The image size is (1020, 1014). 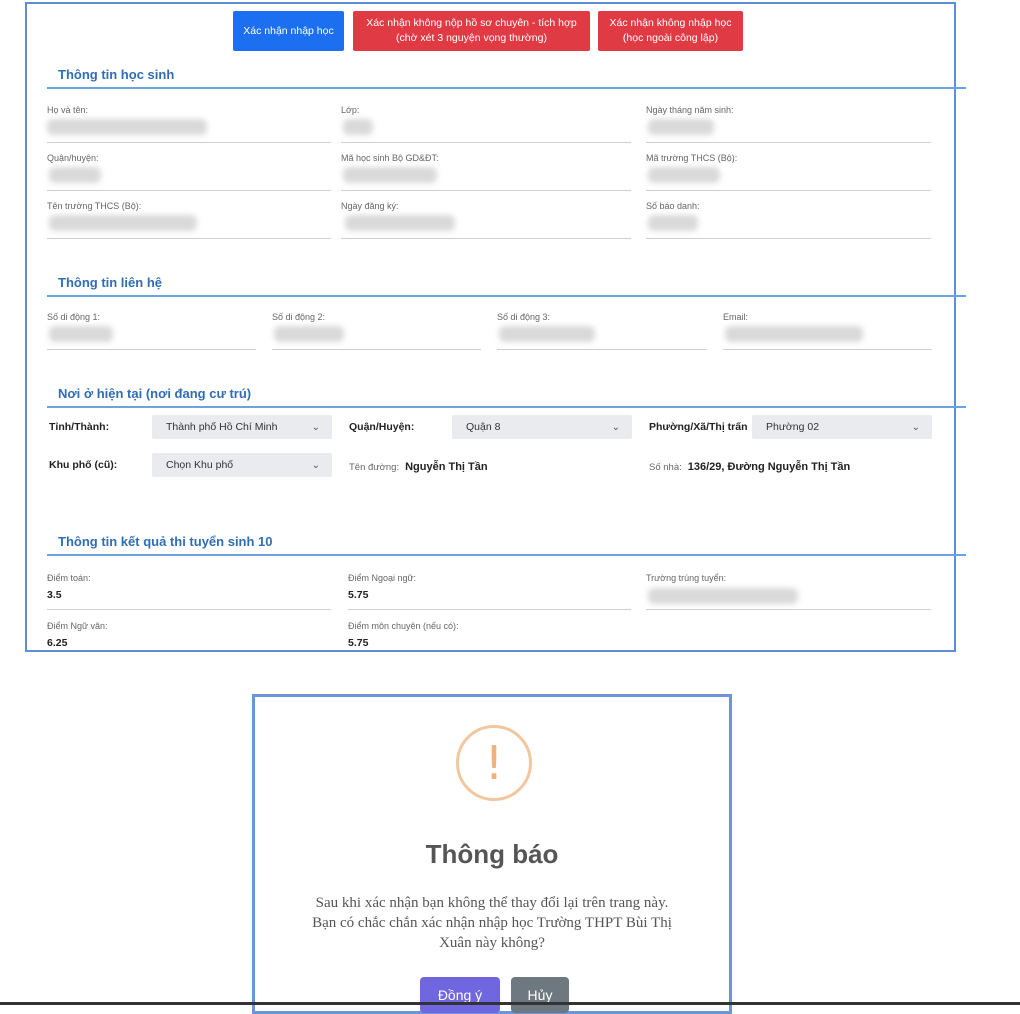 I want to click on student-code-redacted, so click(x=390, y=175).